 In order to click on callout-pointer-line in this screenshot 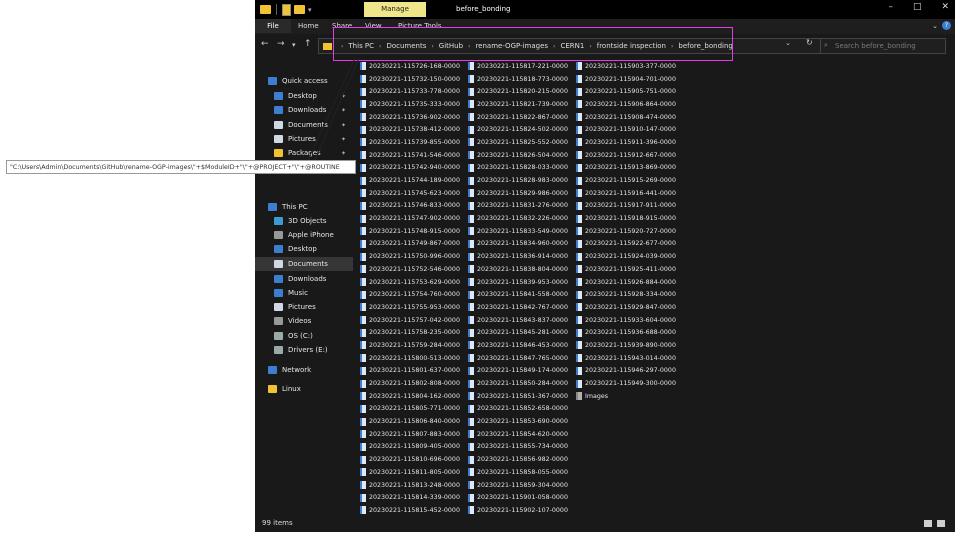, I will do `click(333, 109)`.